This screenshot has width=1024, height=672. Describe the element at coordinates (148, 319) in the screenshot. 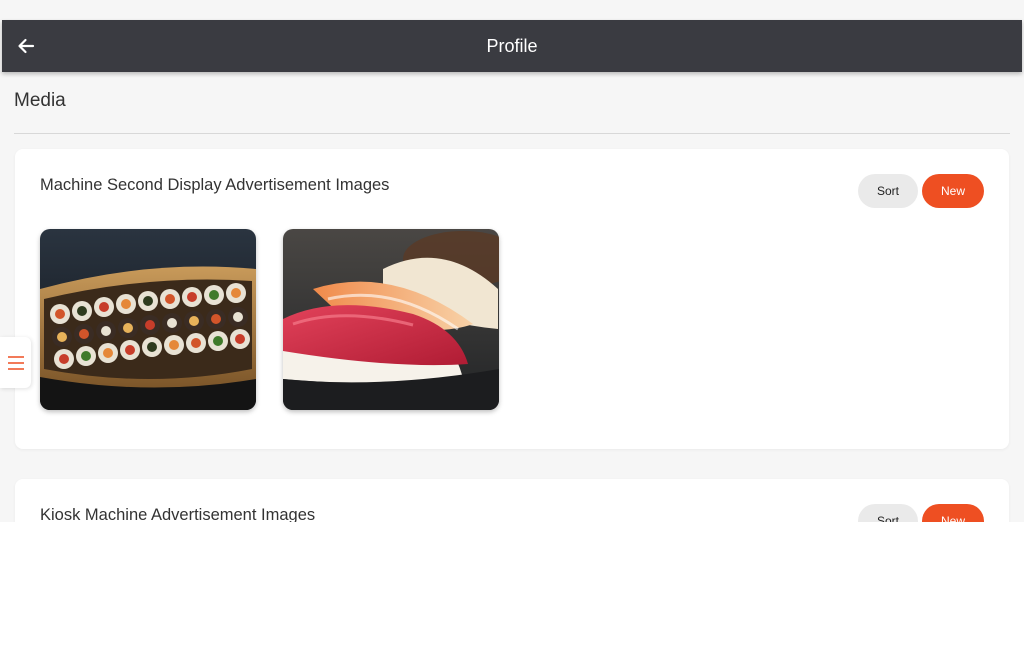

I see `sushi-boat-image` at that location.